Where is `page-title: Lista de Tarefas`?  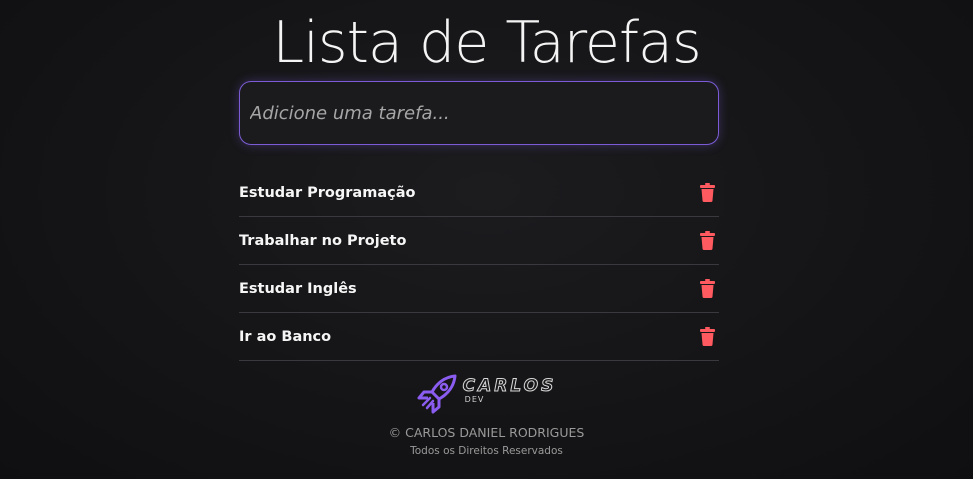 page-title: Lista de Tarefas is located at coordinates (486, 43).